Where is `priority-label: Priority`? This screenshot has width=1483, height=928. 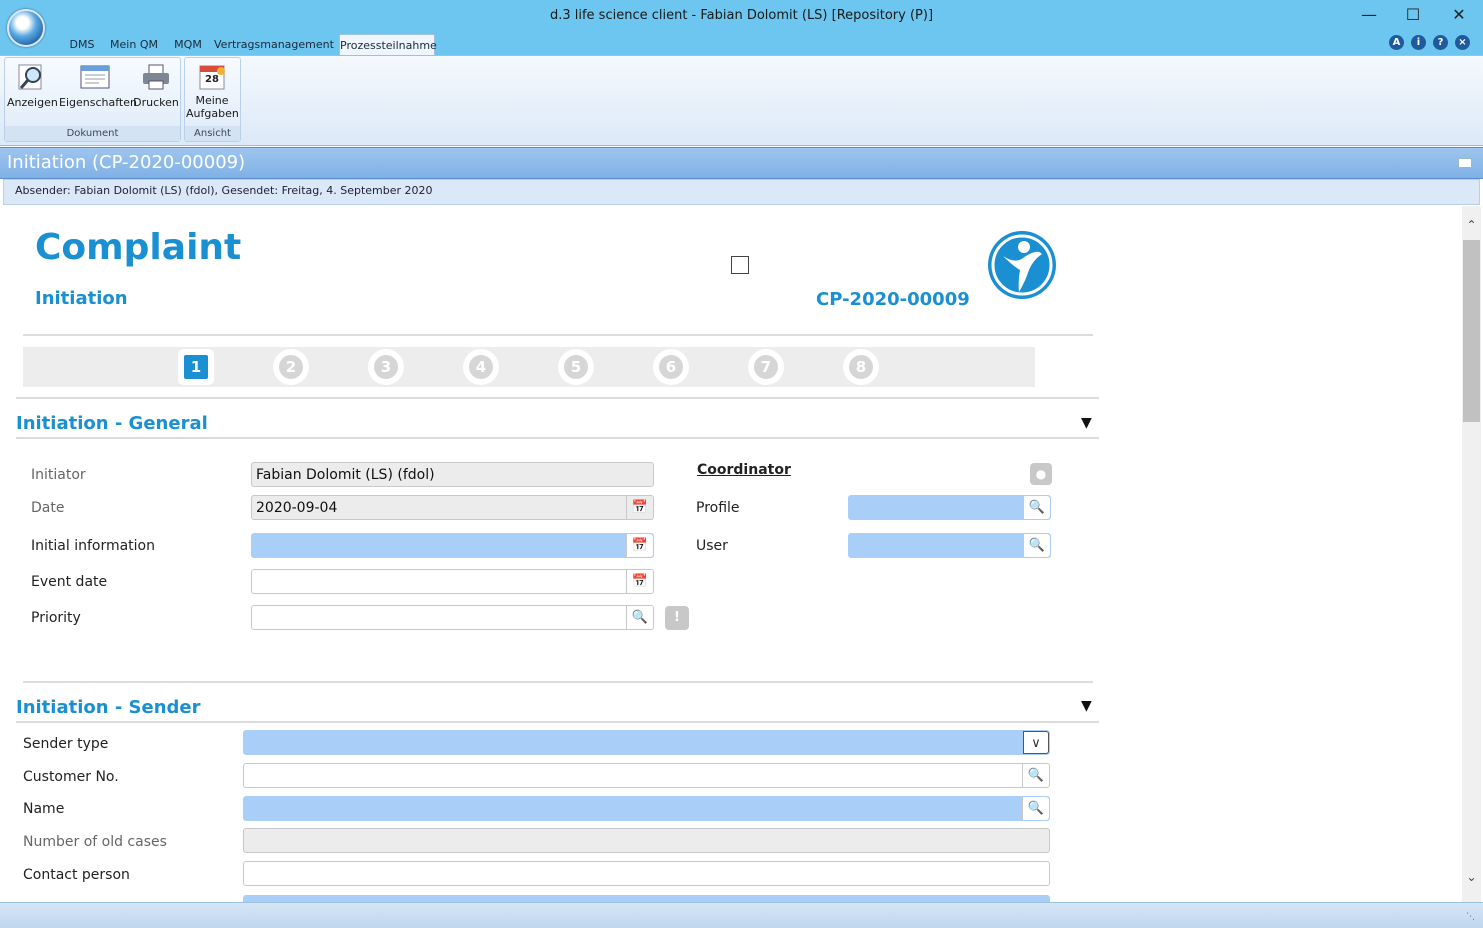 priority-label: Priority is located at coordinates (56, 618).